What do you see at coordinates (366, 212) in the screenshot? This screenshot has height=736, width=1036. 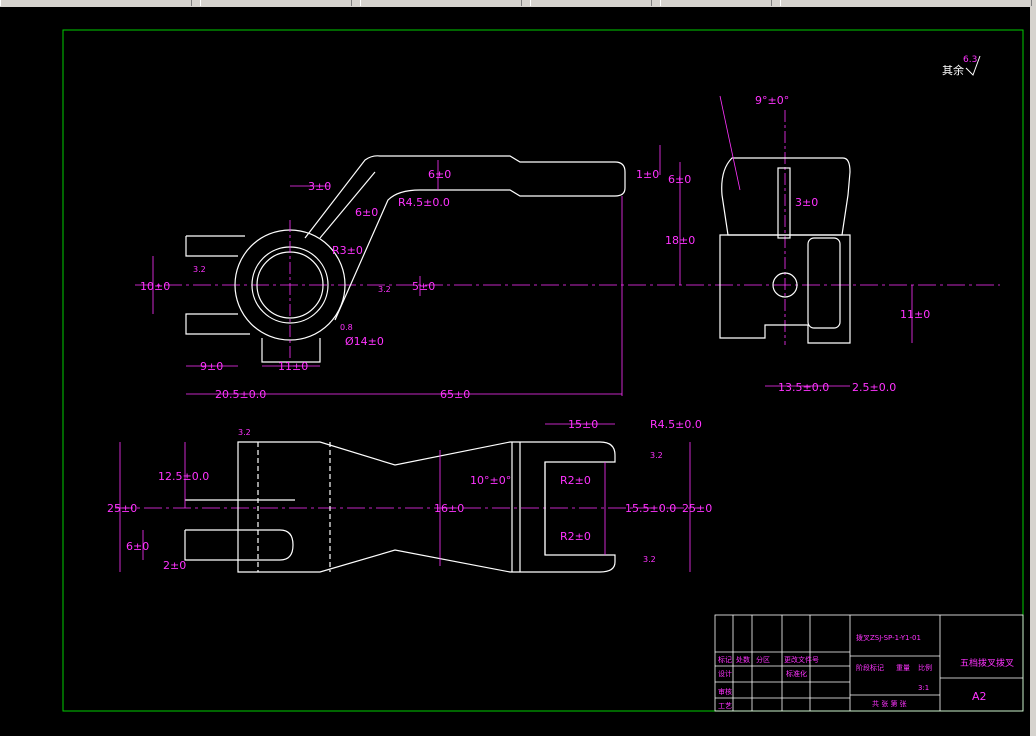 I see `dim-6b: 6±0` at bounding box center [366, 212].